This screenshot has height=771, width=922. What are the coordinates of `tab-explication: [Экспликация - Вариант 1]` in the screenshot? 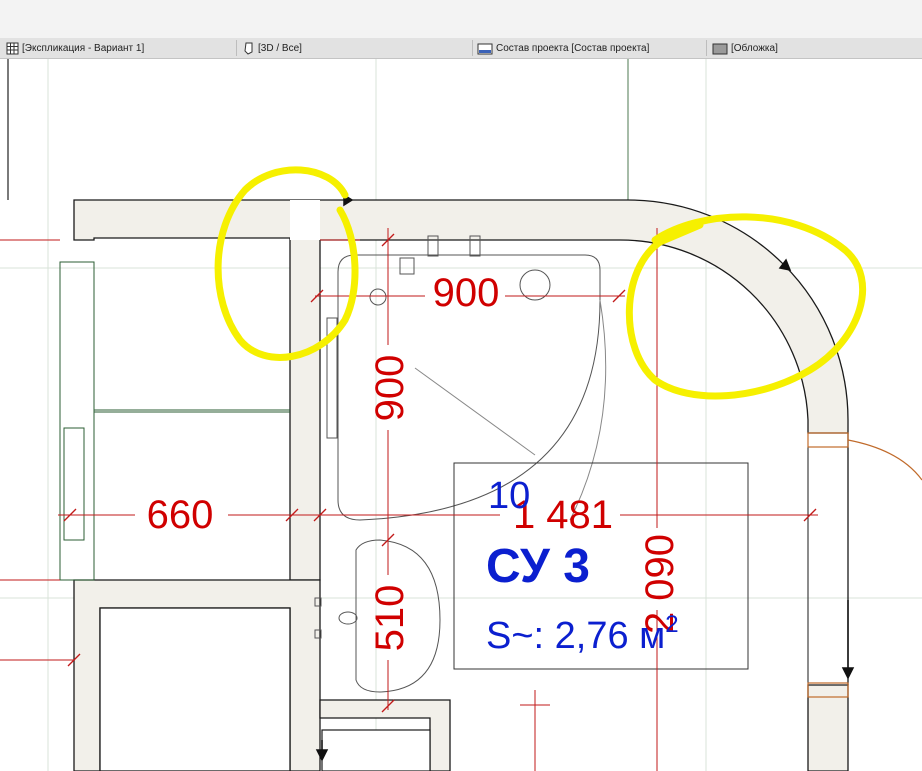 It's located at (75, 48).